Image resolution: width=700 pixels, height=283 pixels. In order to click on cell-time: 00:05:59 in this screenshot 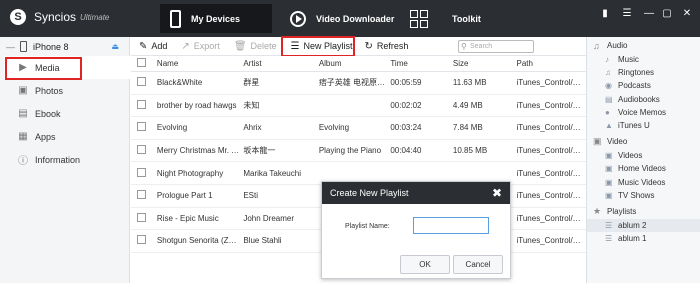, I will do `click(406, 83)`.